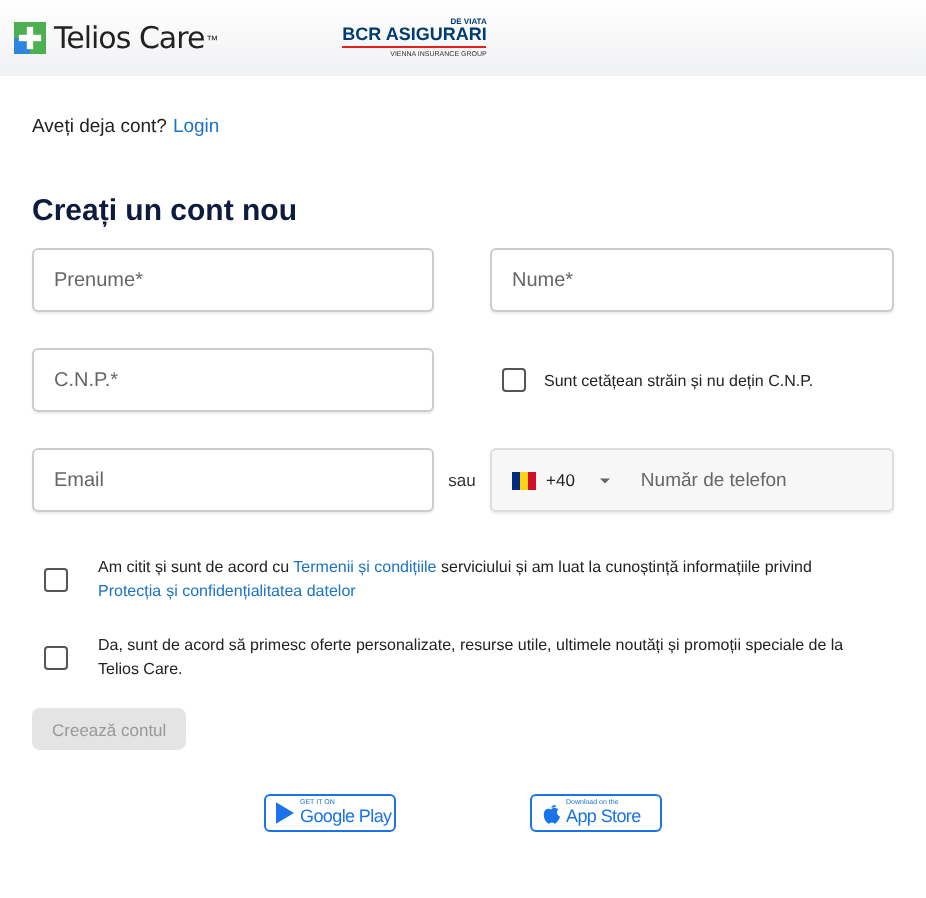 This screenshot has width=926, height=898. Describe the element at coordinates (692, 480) in the screenshot. I see `phone-field: +40 Număr de telefon` at that location.